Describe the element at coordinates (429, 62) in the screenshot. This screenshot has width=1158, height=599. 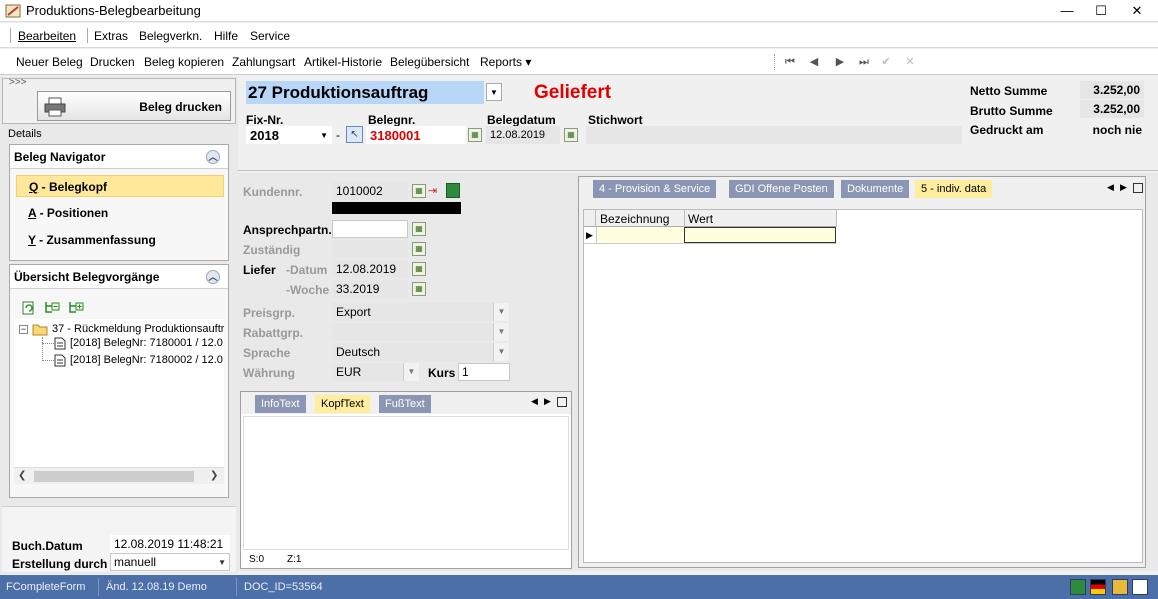
I see `document-overview-button: Belegübersicht` at that location.